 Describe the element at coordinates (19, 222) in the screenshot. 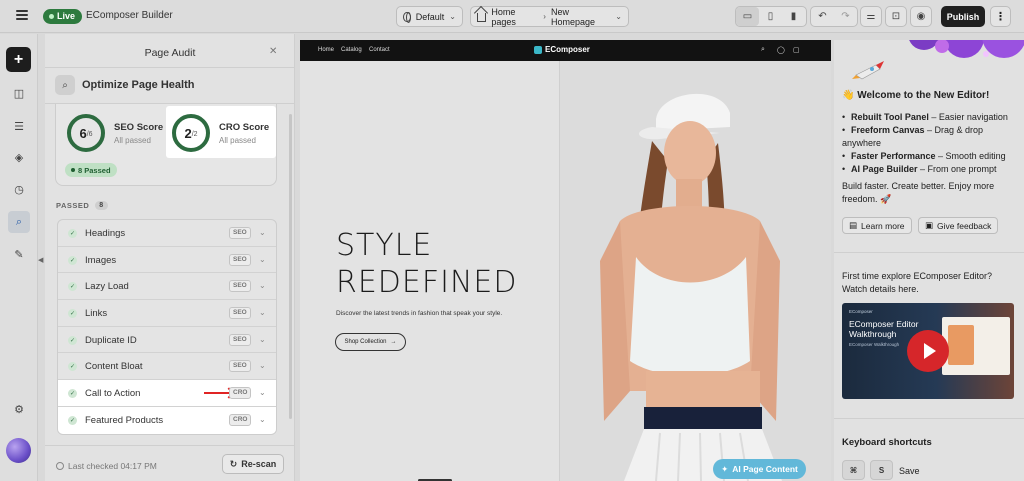

I see `page-audit-icon: ⌕` at that location.